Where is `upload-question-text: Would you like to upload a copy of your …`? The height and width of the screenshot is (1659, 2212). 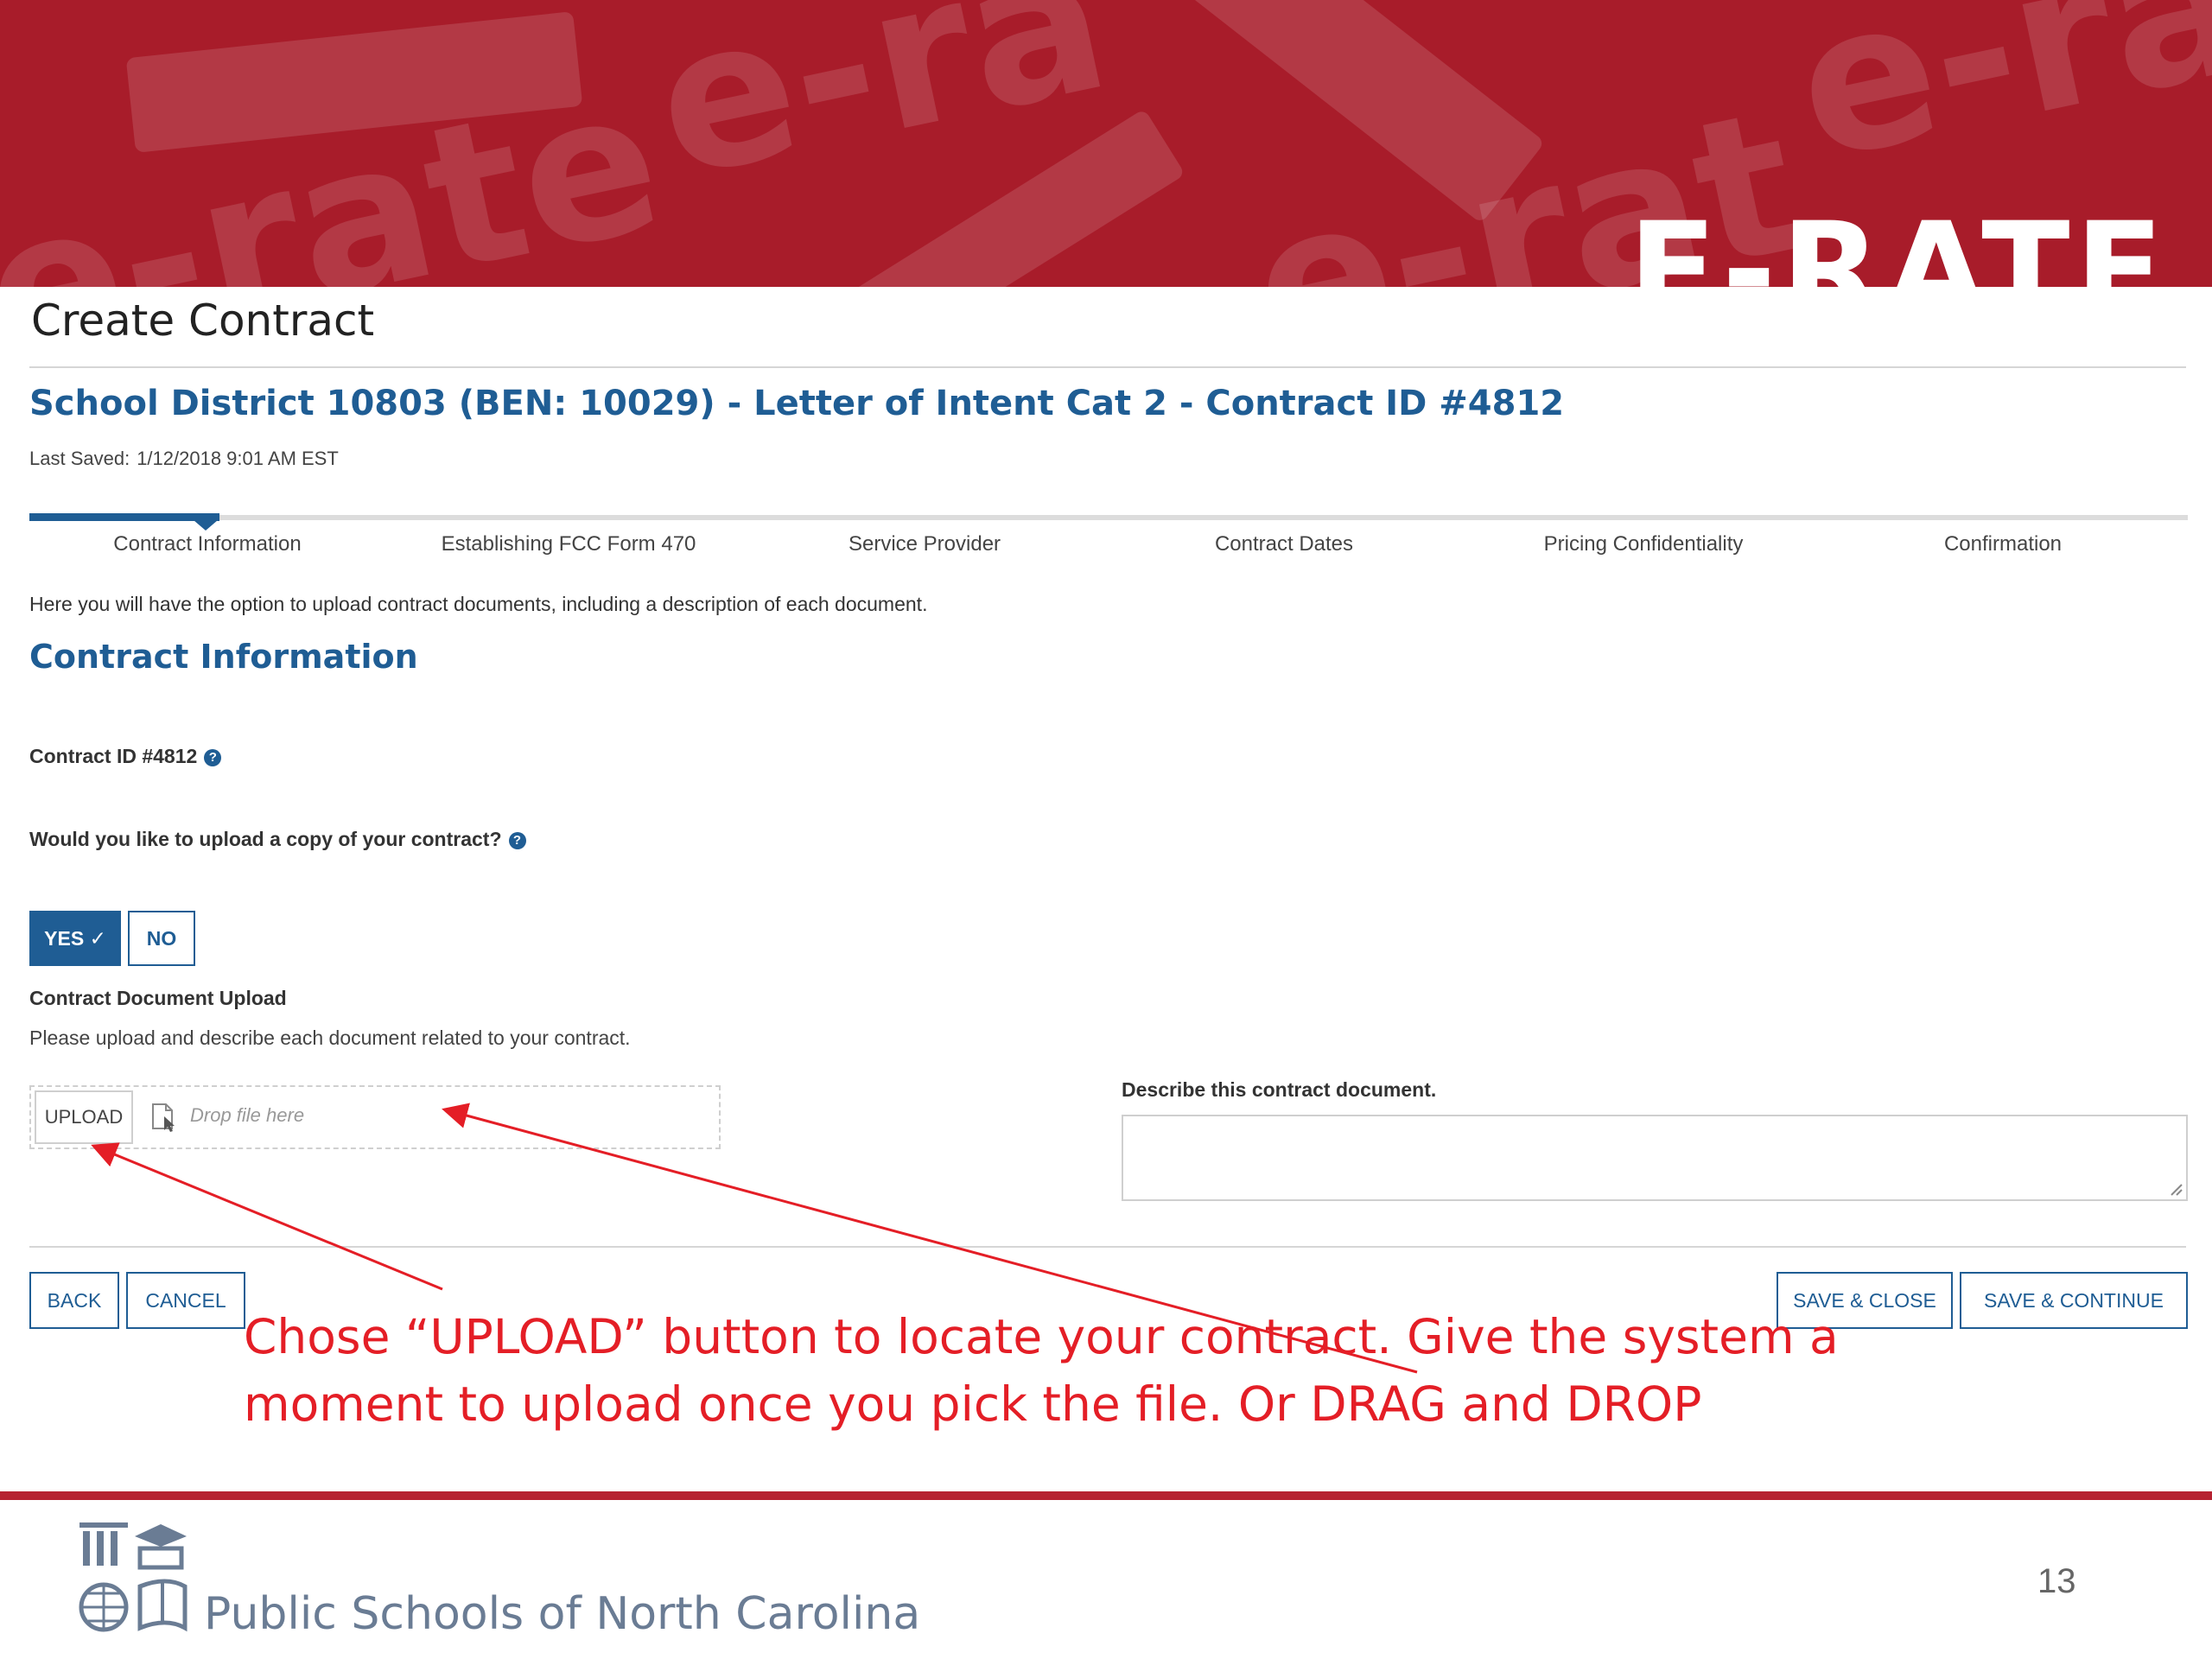
upload-question-text: Would you like to upload a copy of your … is located at coordinates (265, 839).